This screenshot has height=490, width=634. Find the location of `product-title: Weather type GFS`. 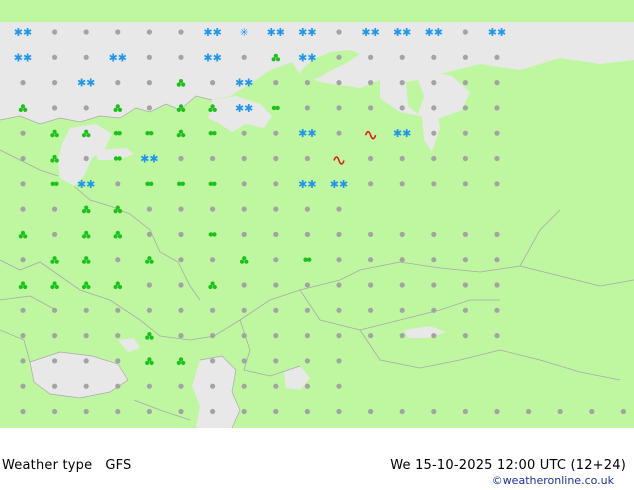

product-title: Weather type GFS is located at coordinates (67, 465).